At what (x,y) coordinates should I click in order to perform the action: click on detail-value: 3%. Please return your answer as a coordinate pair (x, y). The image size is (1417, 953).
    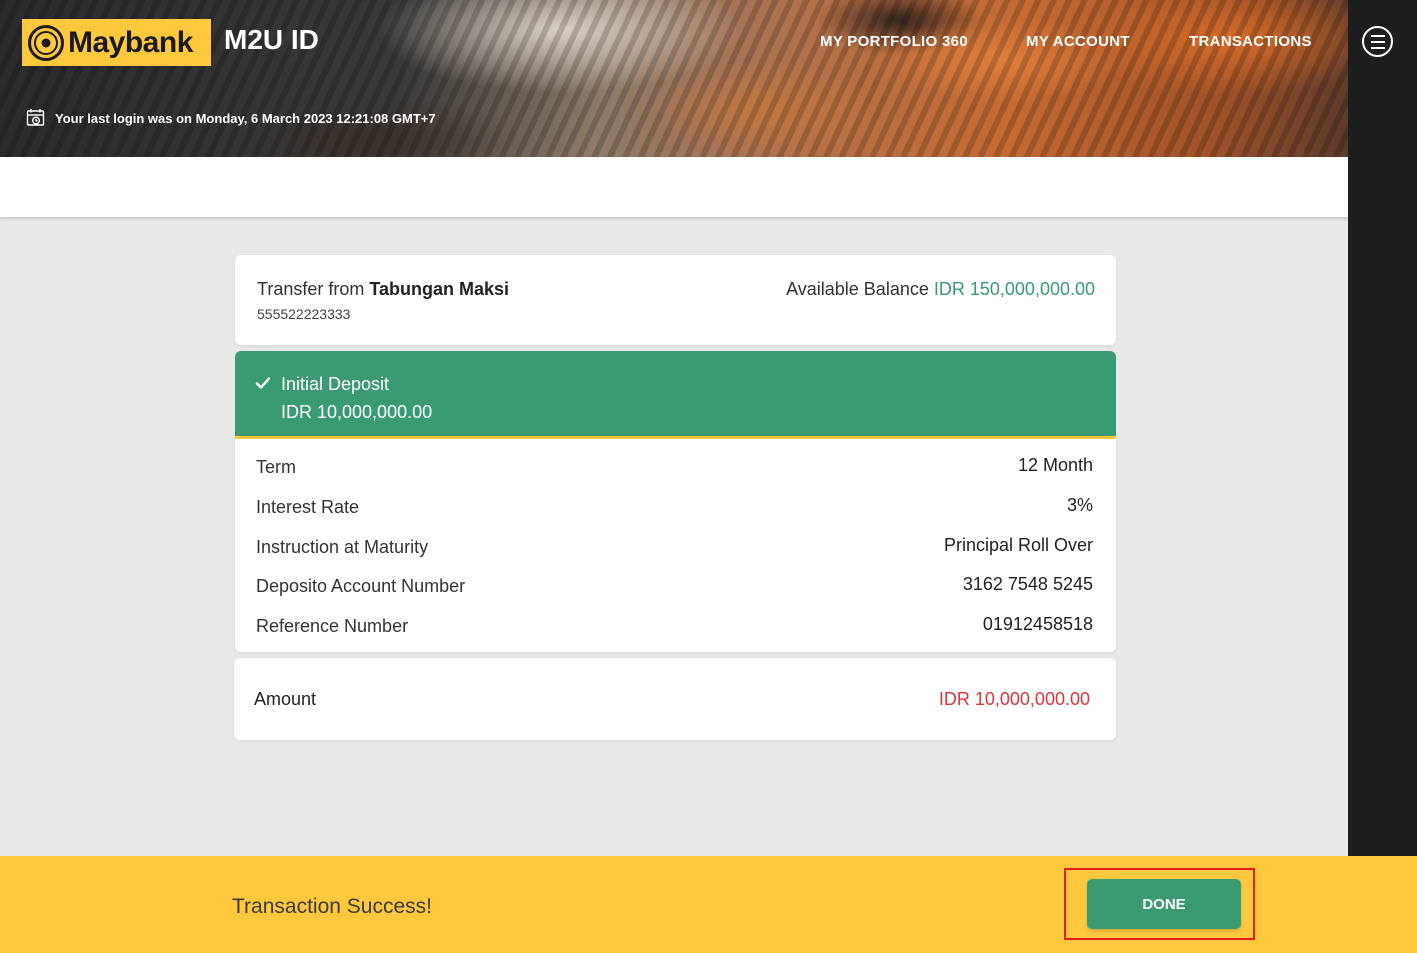
    Looking at the image, I should click on (1079, 505).